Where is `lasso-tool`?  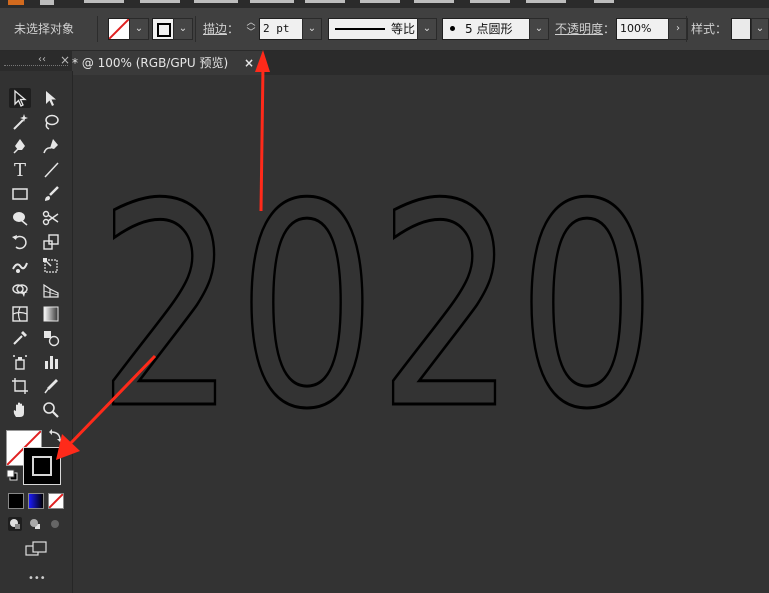 lasso-tool is located at coordinates (51, 122).